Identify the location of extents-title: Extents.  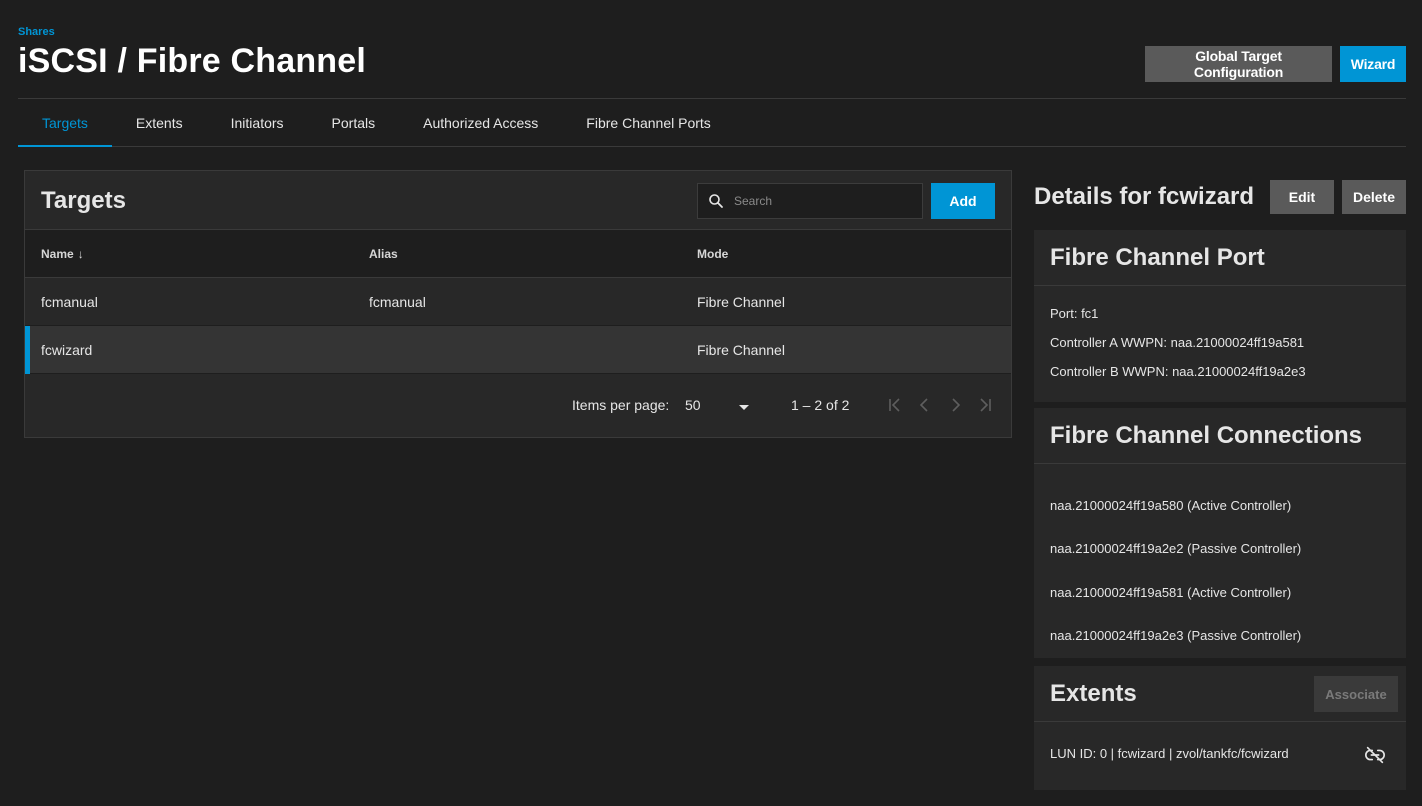
(1093, 693).